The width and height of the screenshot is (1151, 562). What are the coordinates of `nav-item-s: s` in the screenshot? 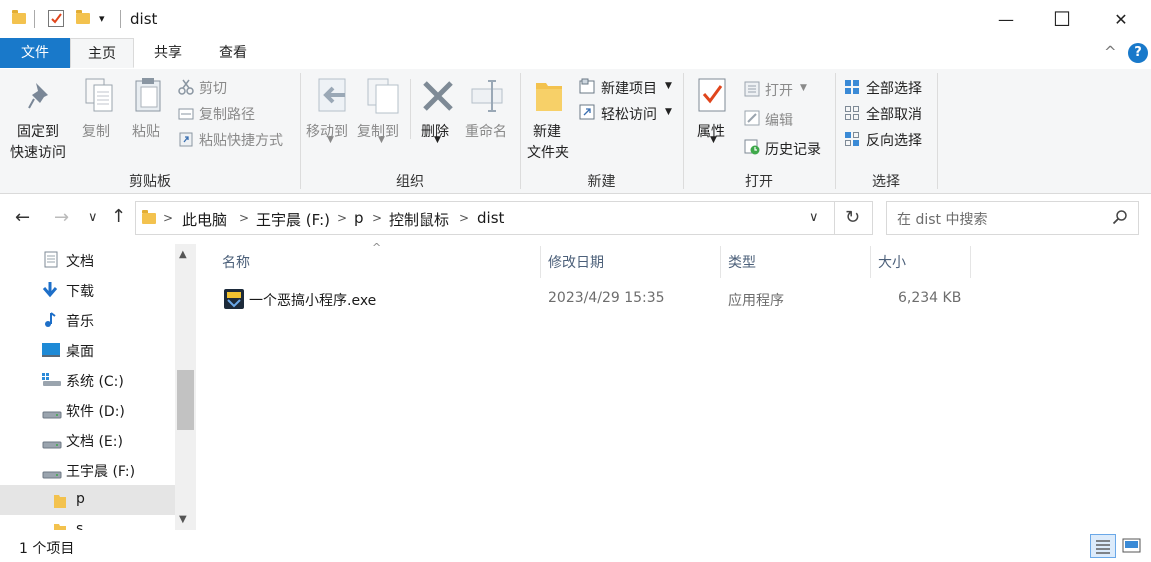 It's located at (87, 522).